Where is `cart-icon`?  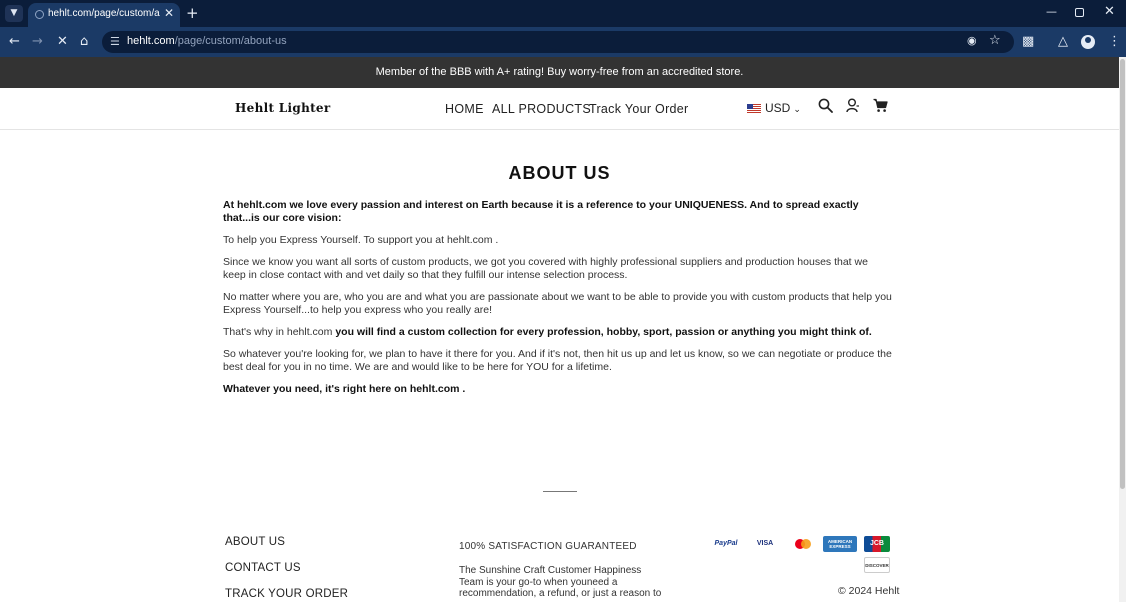
cart-icon is located at coordinates (880, 105).